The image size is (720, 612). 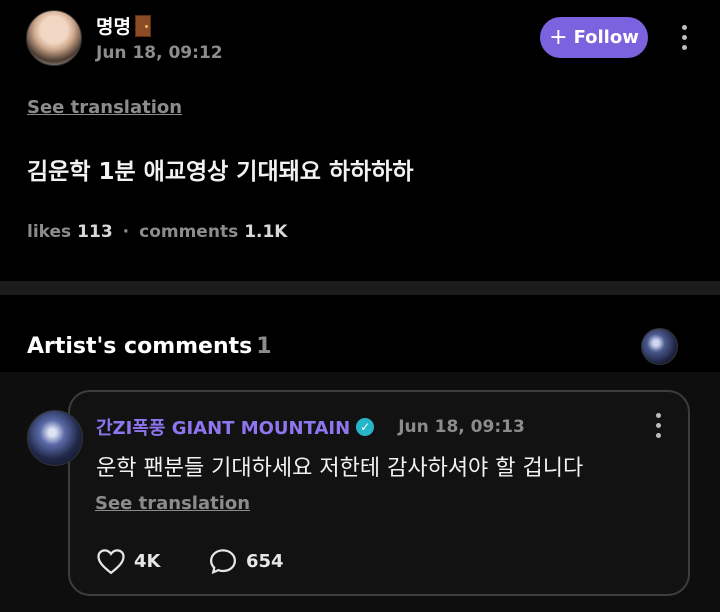 I want to click on post-stats: likes 113 · comments 1.1K, so click(x=157, y=232).